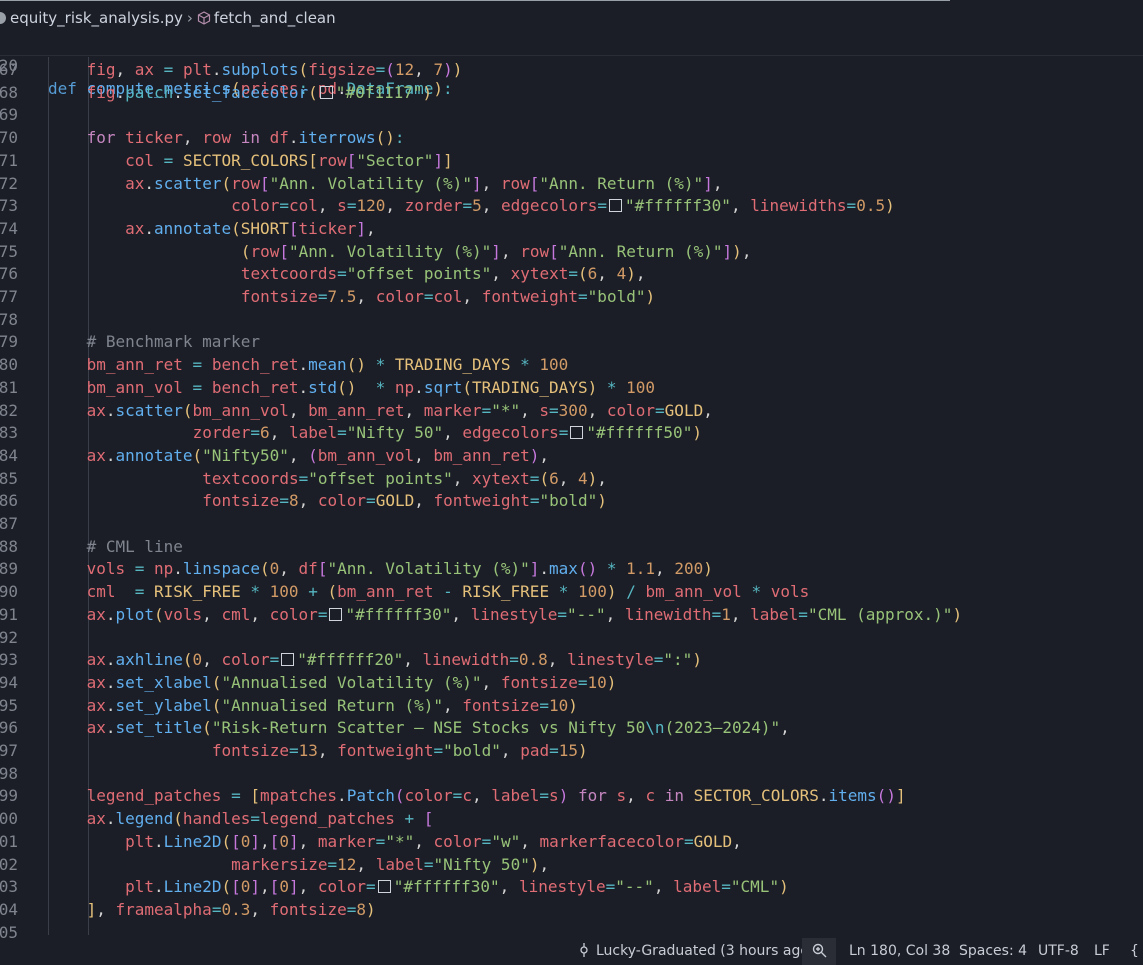 The width and height of the screenshot is (1143, 965). Describe the element at coordinates (9, 228) in the screenshot. I see `line-number: 74` at that location.